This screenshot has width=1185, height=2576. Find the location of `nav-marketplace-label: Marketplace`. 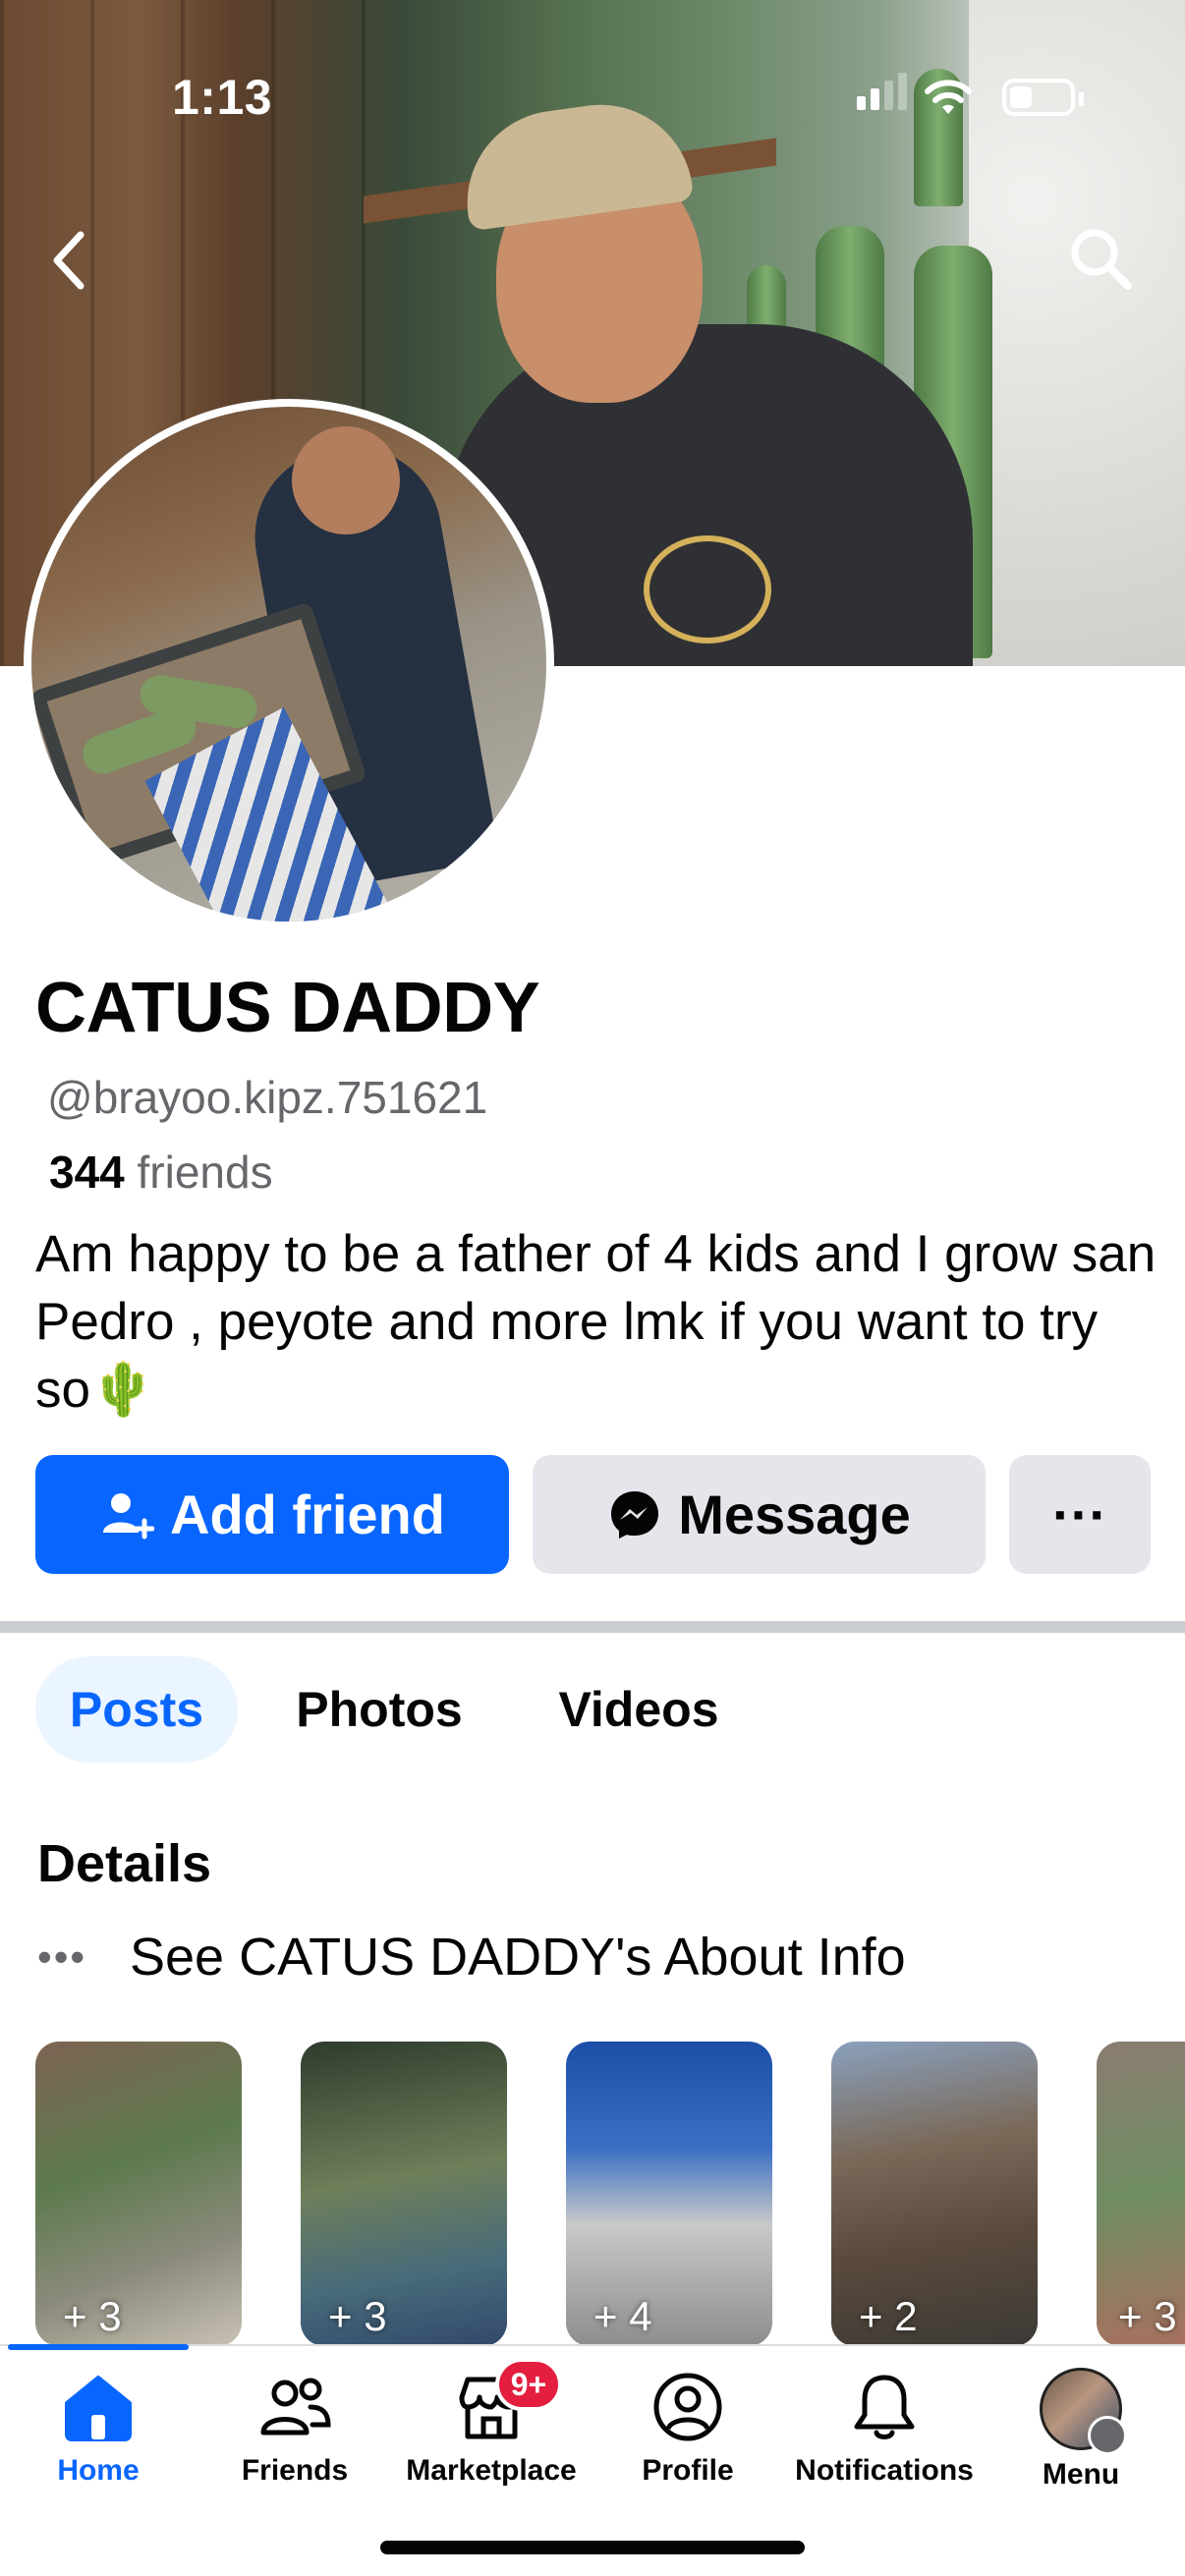

nav-marketplace-label: Marketplace is located at coordinates (492, 2470).